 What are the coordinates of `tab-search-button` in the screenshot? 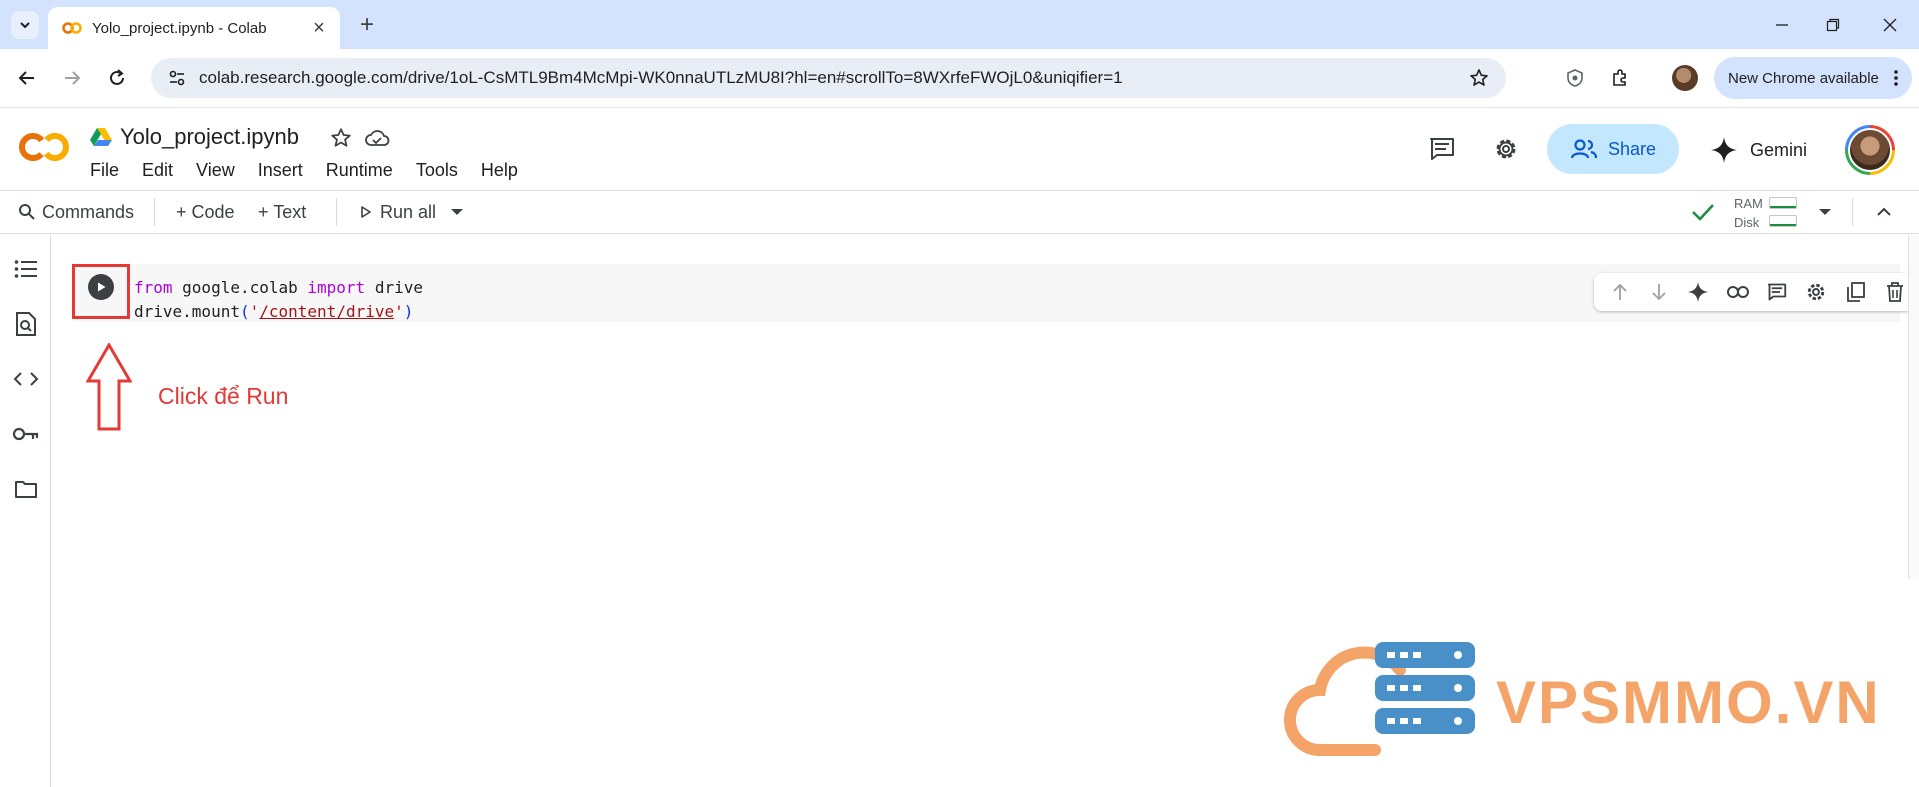 It's located at (25, 25).